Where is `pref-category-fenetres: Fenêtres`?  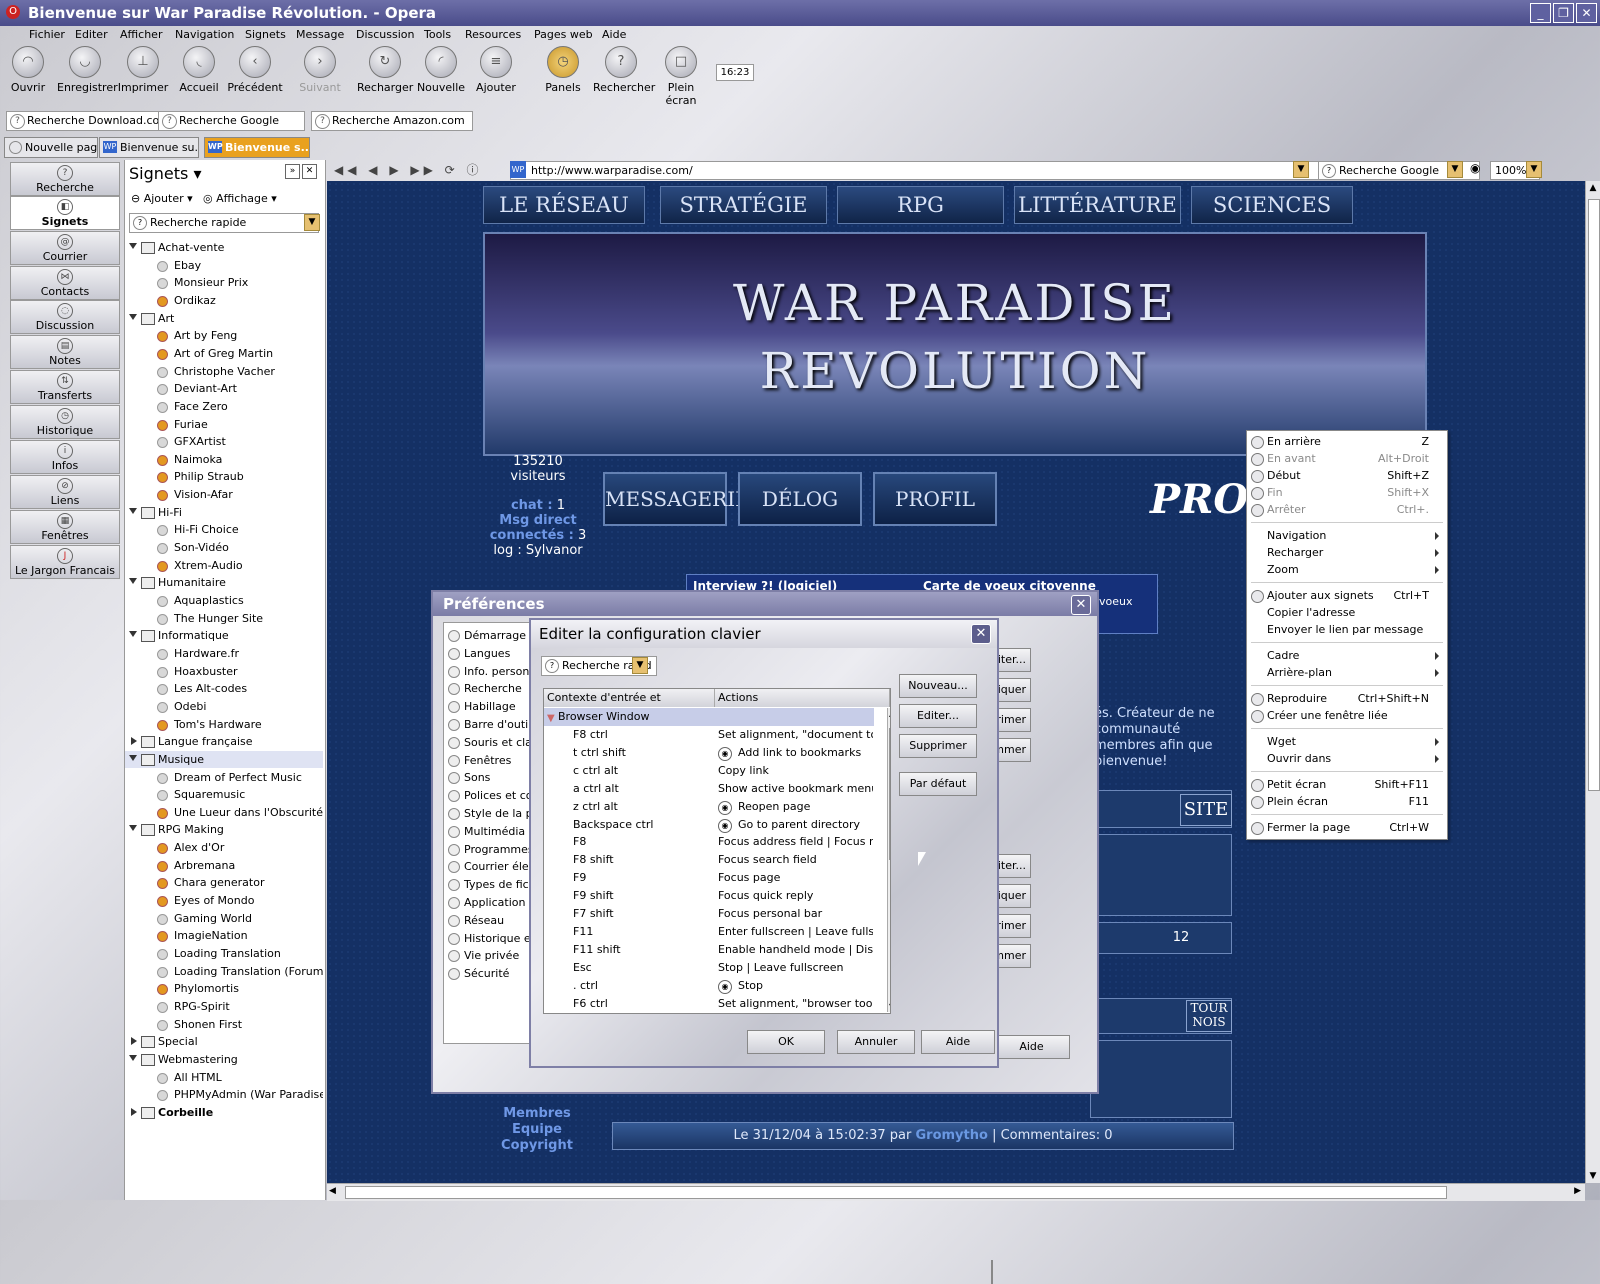 pref-category-fenetres: Fenêtres is located at coordinates (477, 761).